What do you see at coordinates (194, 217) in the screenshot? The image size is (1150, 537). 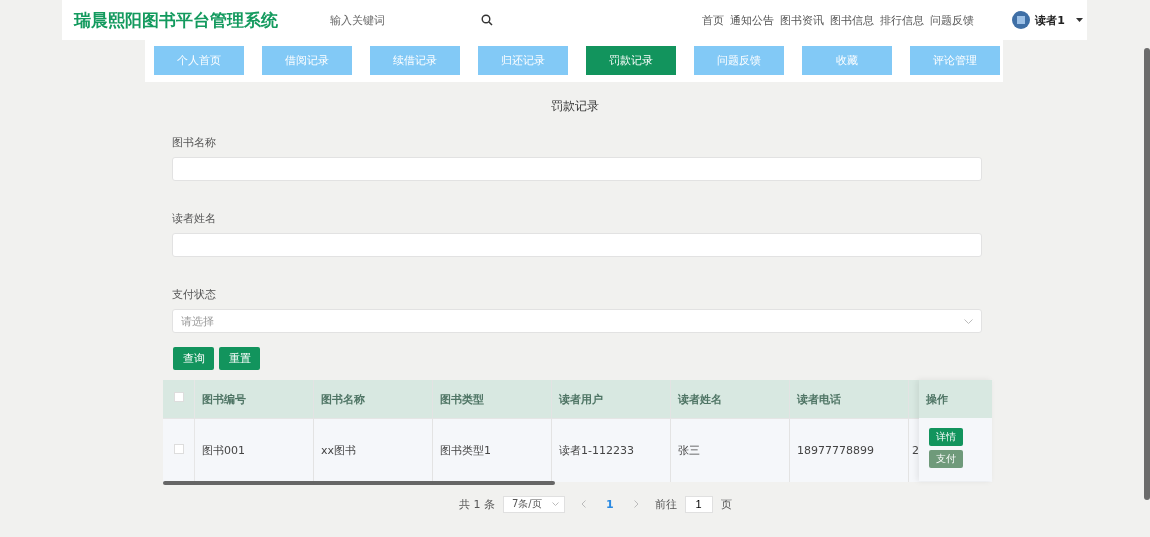 I see `field-label: 读者姓名` at bounding box center [194, 217].